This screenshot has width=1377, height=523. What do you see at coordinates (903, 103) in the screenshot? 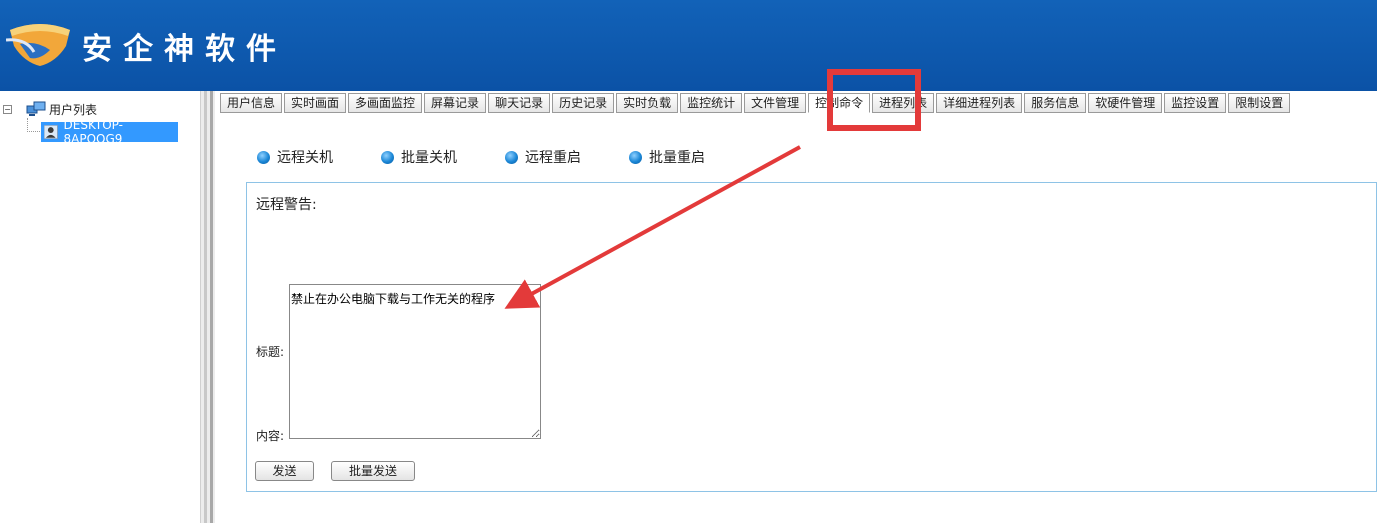
I see `tab-process-list: 进程列表` at bounding box center [903, 103].